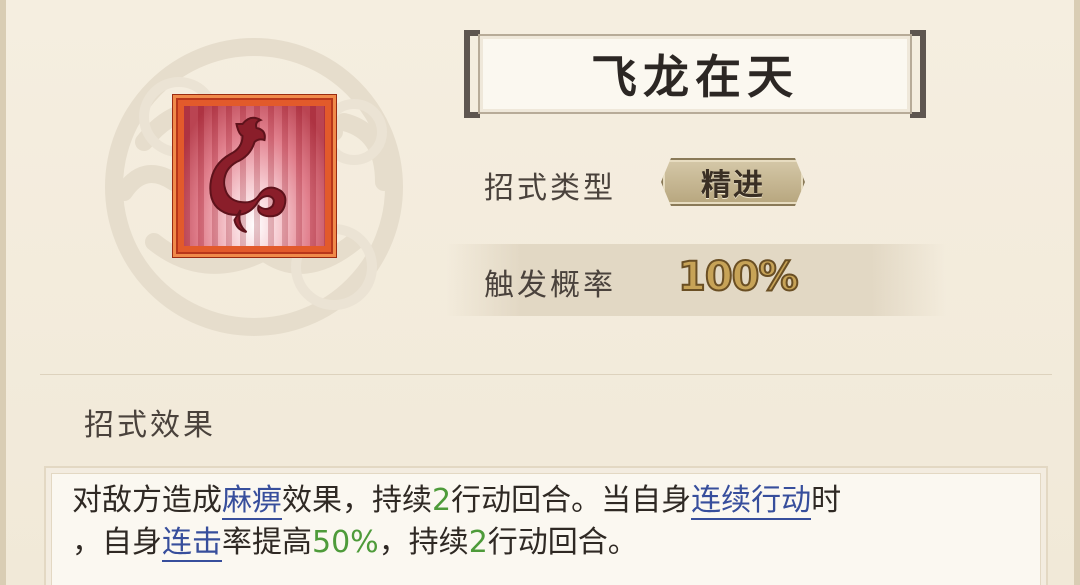  Describe the element at coordinates (267, 542) in the screenshot. I see `effect-text: 率提高` at that location.